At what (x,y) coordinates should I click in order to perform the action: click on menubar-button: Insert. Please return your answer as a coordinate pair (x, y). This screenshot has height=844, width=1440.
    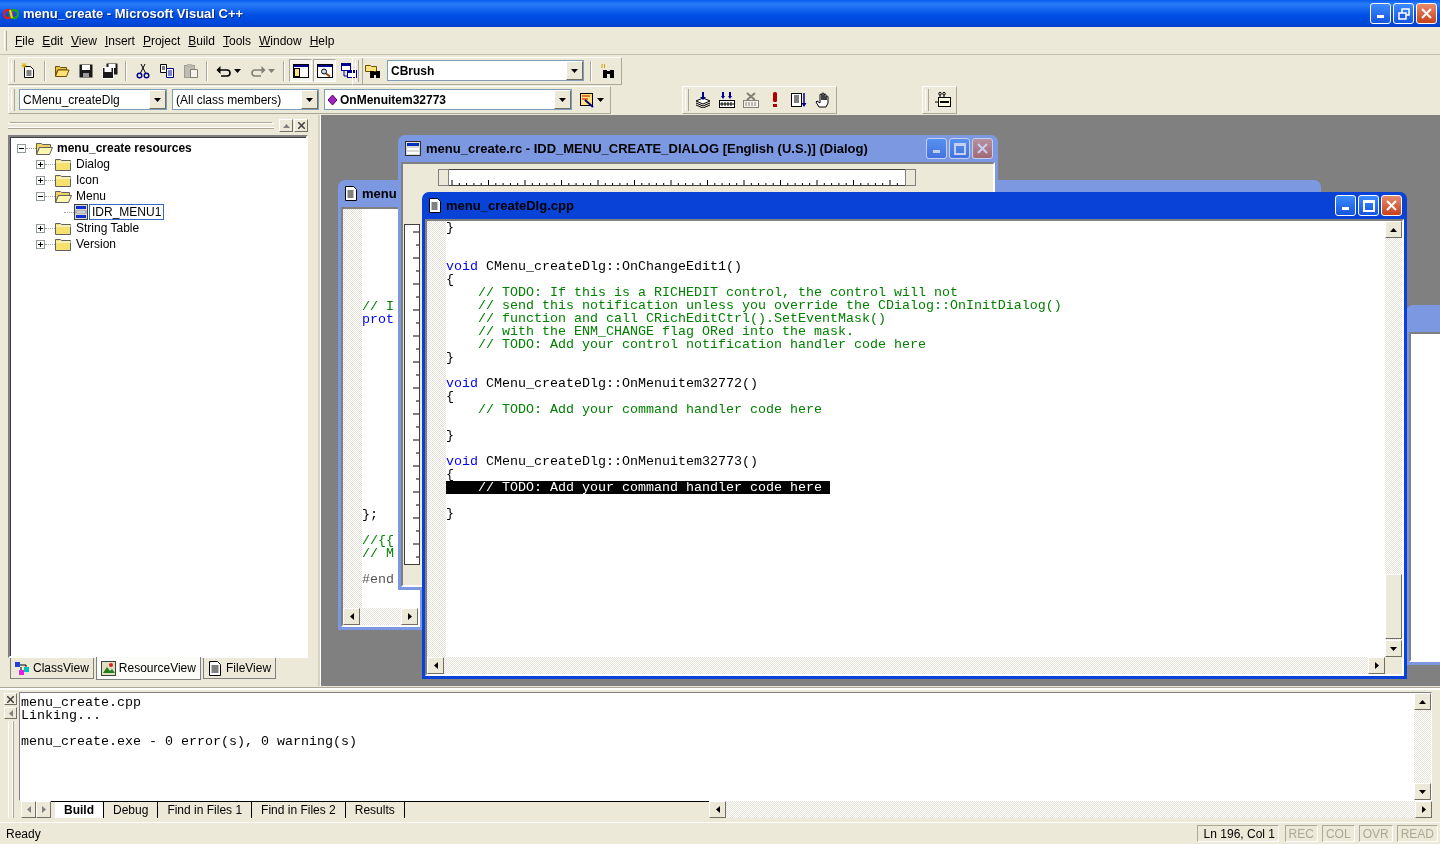
    Looking at the image, I should click on (119, 40).